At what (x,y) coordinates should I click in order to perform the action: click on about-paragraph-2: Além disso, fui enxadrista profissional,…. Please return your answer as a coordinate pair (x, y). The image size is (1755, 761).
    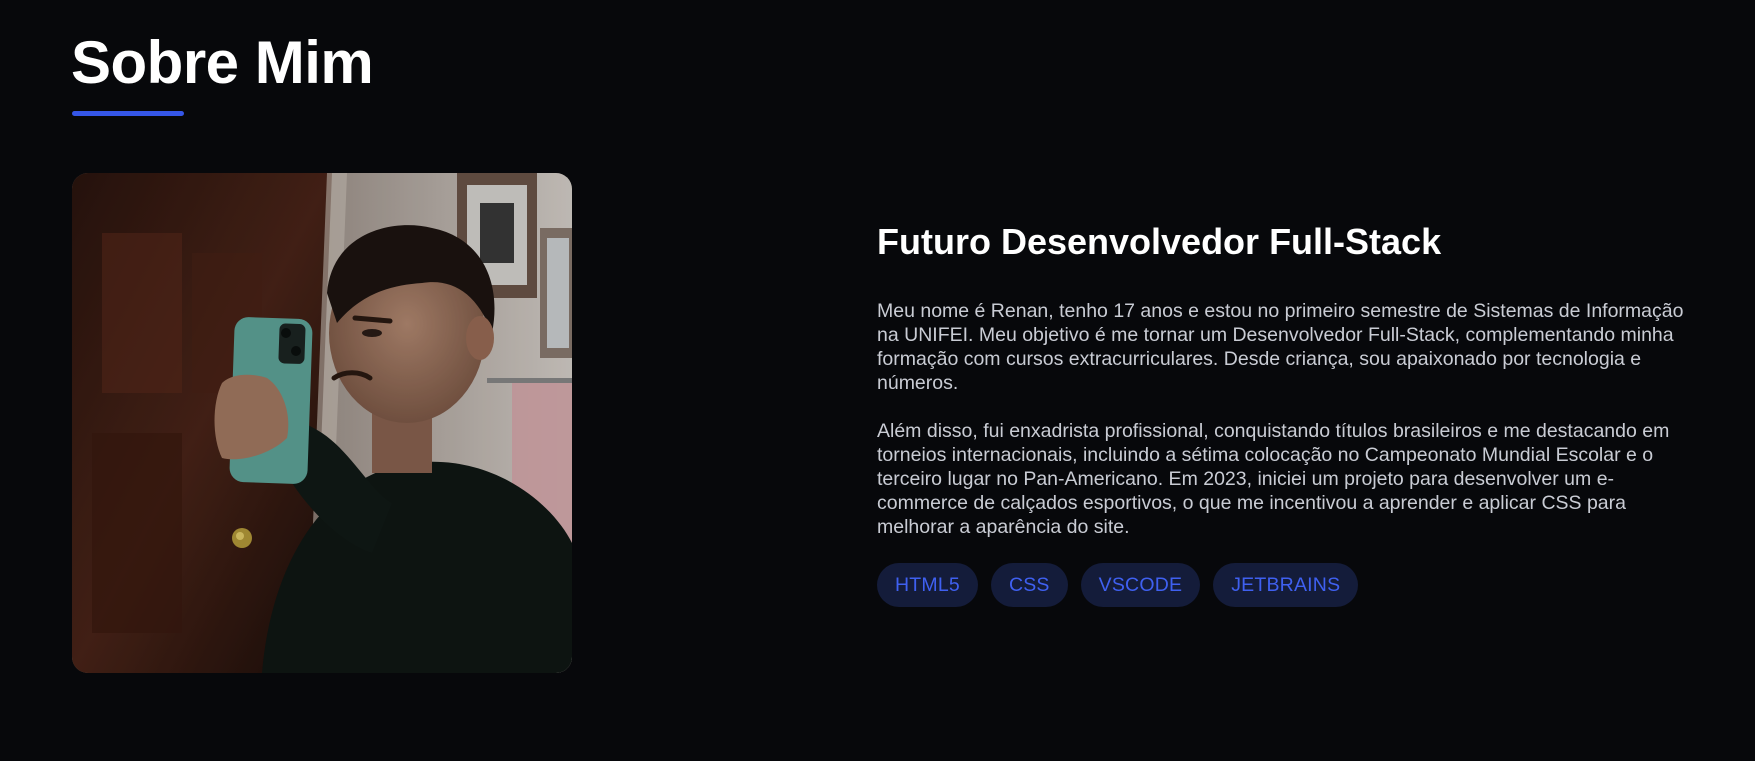
    Looking at the image, I should click on (1273, 479).